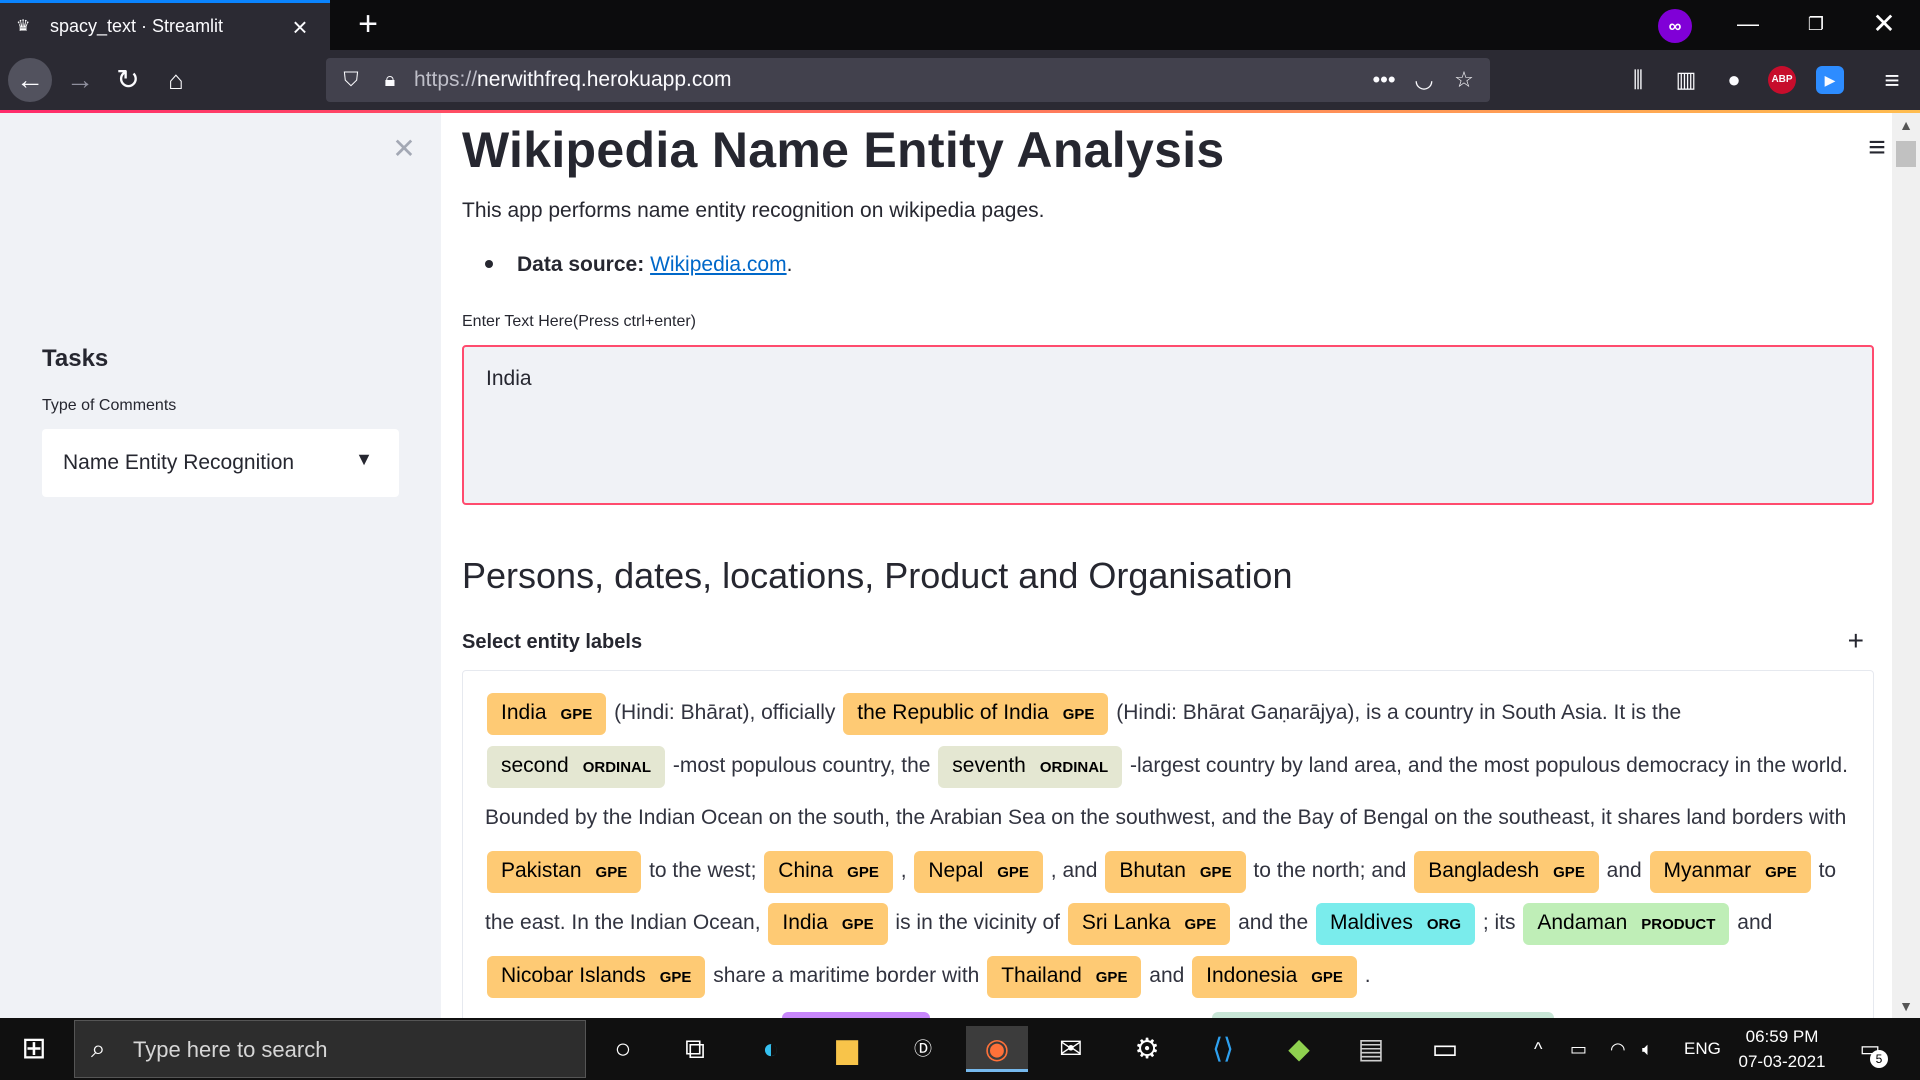 The height and width of the screenshot is (1080, 1920). I want to click on volume-icon: 🔈︎, so click(1647, 1049).